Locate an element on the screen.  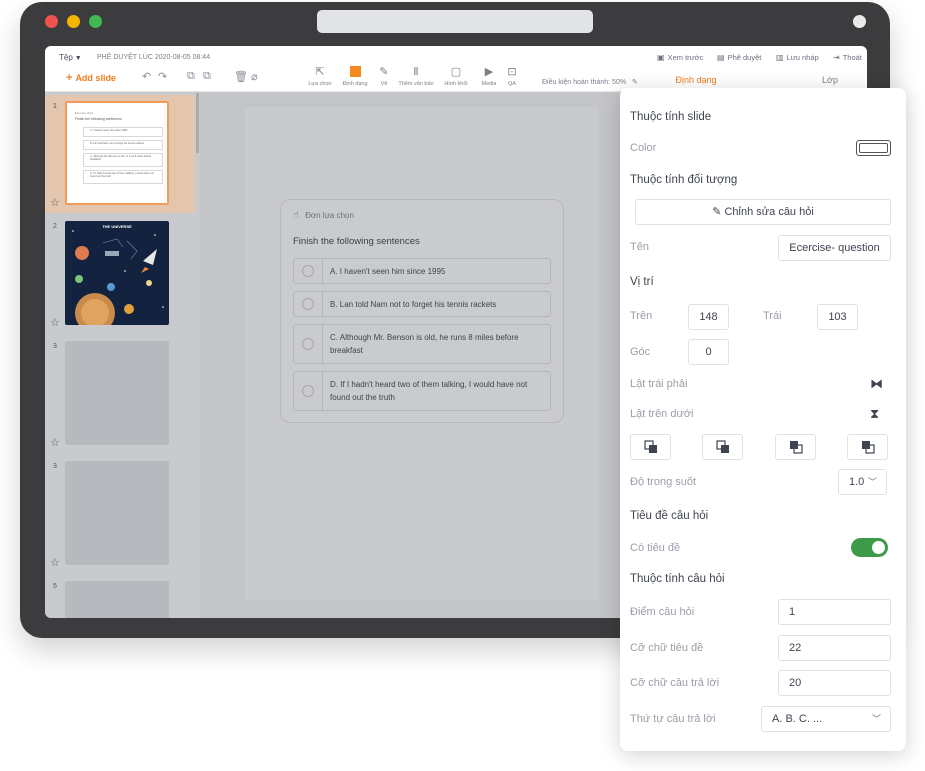
undo-icon: ↶ is located at coordinates (146, 76).